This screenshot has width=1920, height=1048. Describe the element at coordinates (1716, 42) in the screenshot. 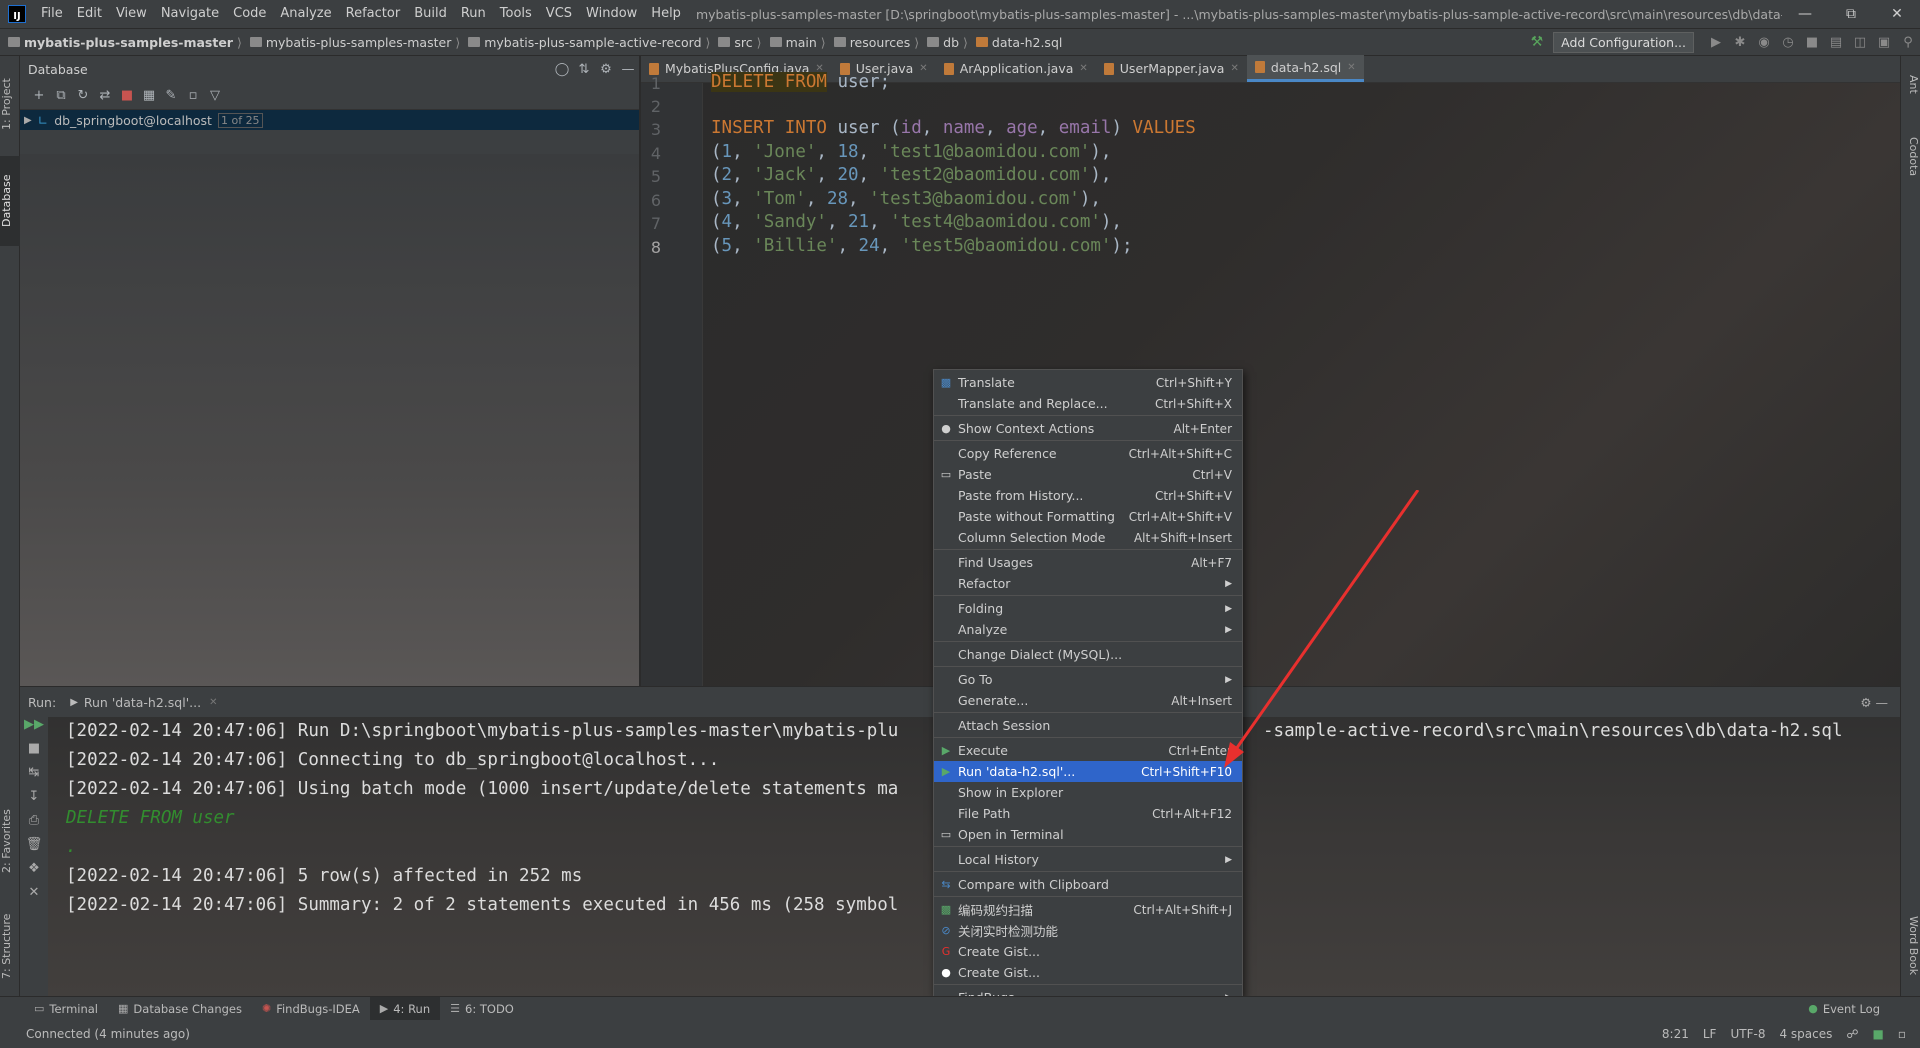

I see `run-icon: ▶` at that location.